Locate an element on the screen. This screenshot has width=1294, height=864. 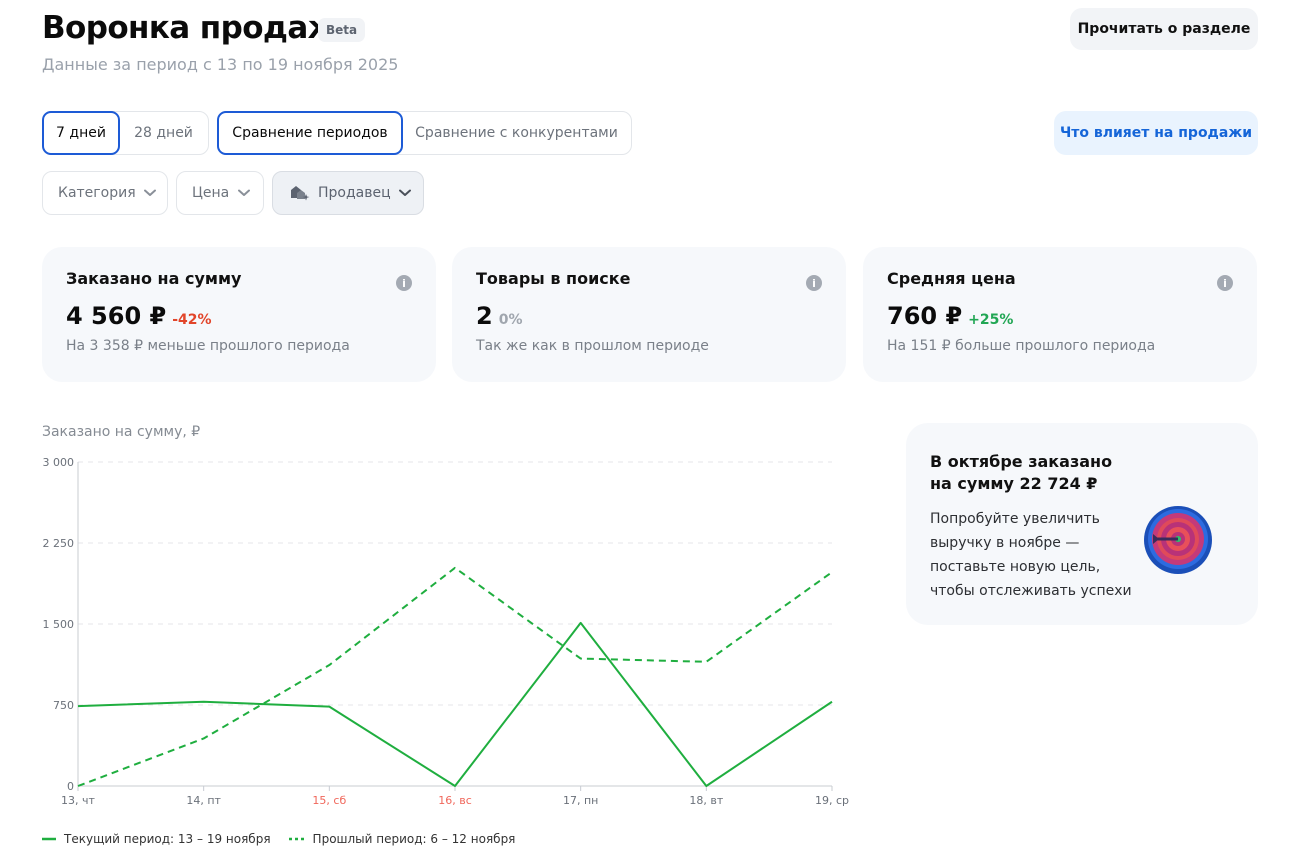
metric-description: На 151 ₽ больше прошлого периода is located at coordinates (1021, 346).